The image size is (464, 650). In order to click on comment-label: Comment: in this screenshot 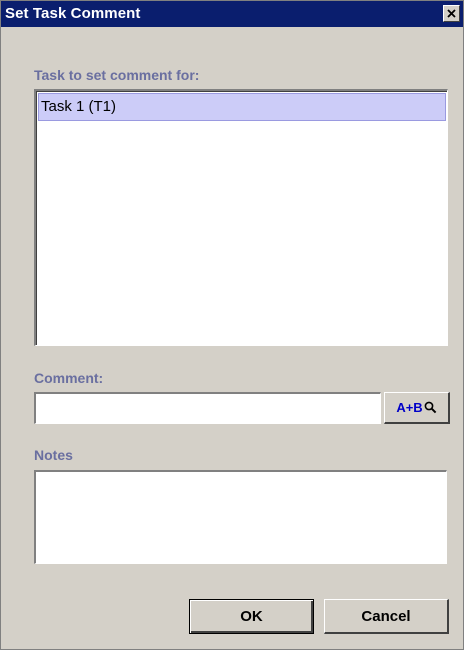, I will do `click(69, 378)`.